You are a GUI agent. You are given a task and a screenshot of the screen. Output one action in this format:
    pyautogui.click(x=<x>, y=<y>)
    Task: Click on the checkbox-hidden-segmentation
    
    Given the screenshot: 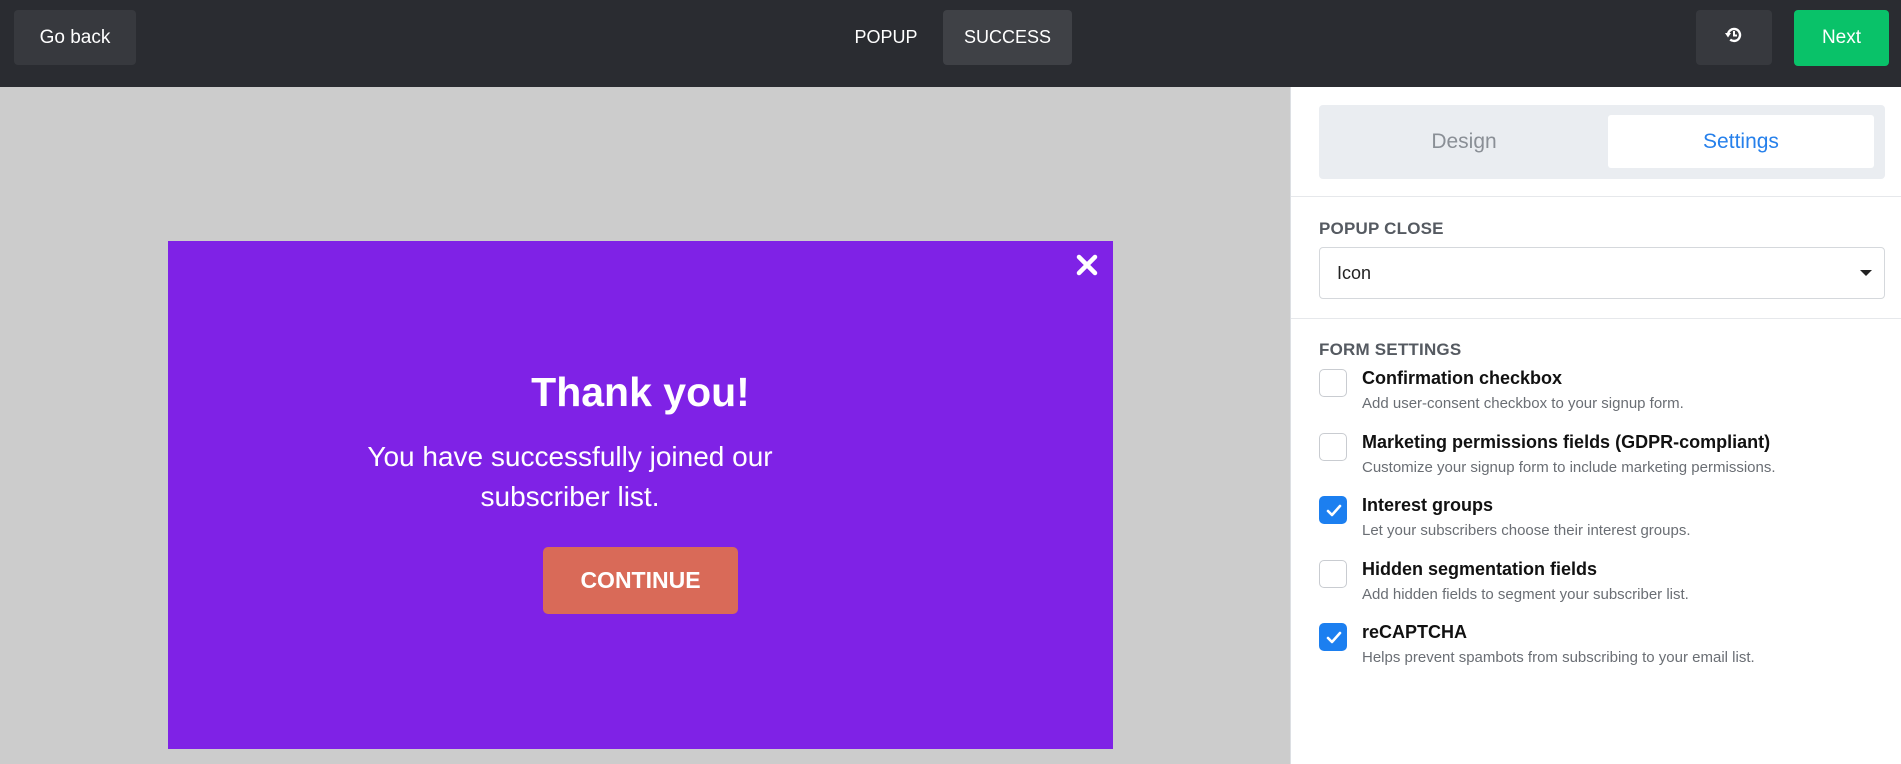 What is the action you would take?
    pyautogui.click(x=1333, y=574)
    